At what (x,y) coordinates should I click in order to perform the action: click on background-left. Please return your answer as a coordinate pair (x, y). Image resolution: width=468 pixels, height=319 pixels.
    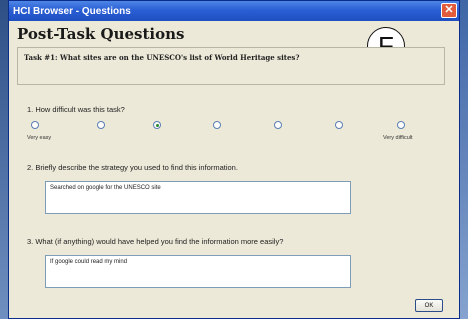
    Looking at the image, I should click on (4, 159).